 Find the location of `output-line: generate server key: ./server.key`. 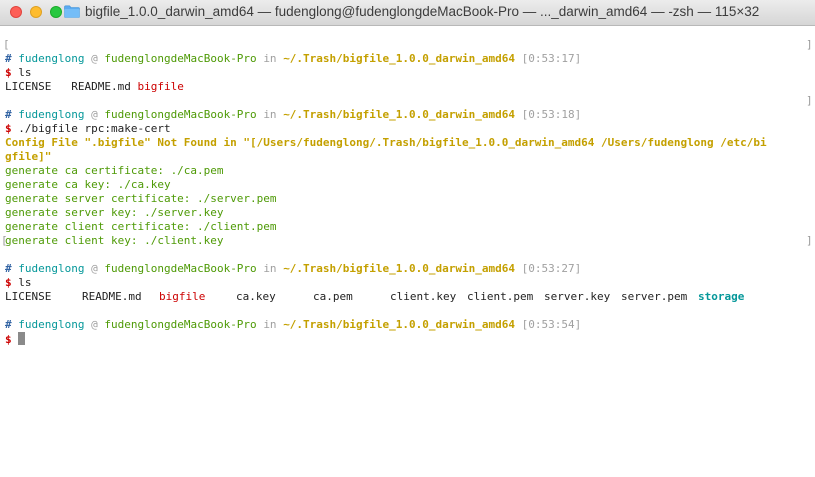

output-line: generate server key: ./server.key is located at coordinates (114, 212).